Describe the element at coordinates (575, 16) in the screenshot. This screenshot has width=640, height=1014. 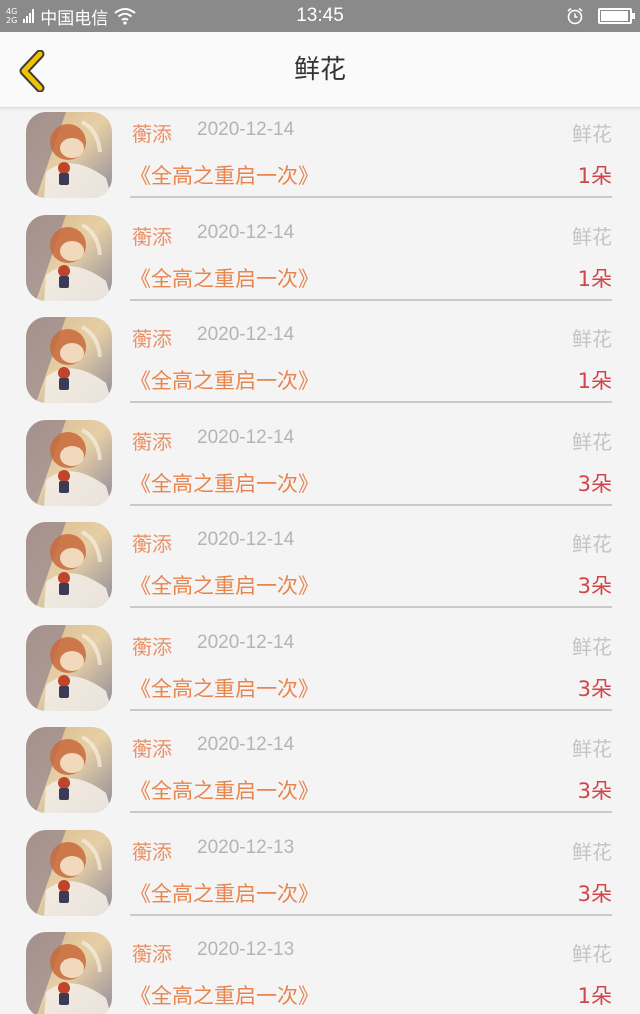
I see `alarm-icon` at that location.